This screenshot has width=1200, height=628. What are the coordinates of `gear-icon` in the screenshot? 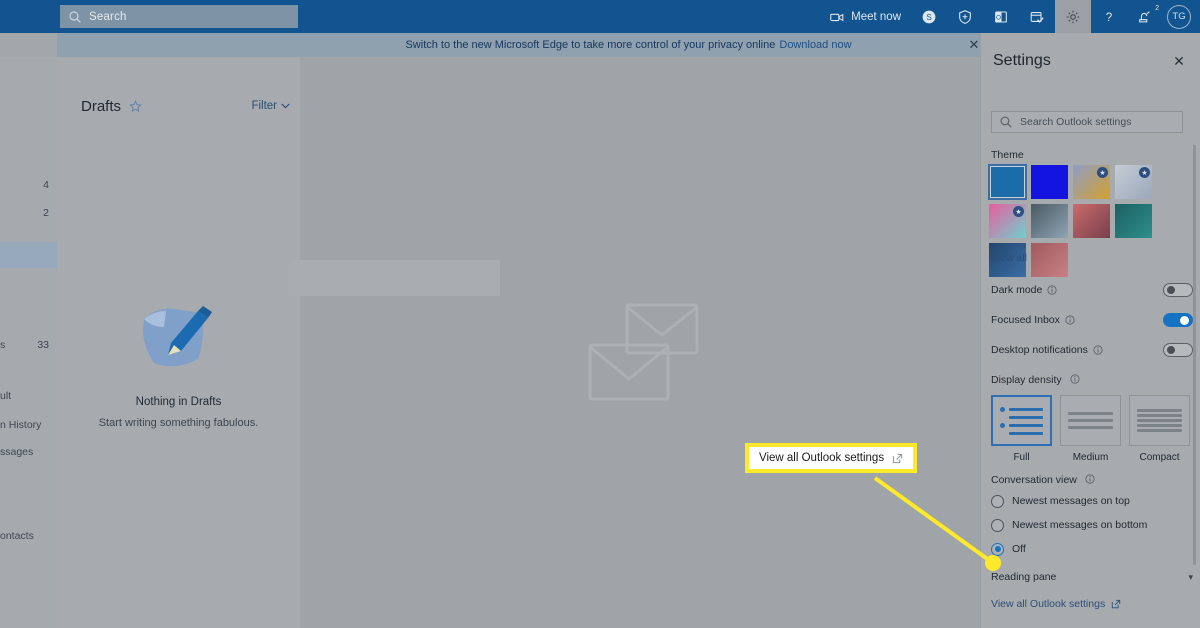 It's located at (1073, 16).